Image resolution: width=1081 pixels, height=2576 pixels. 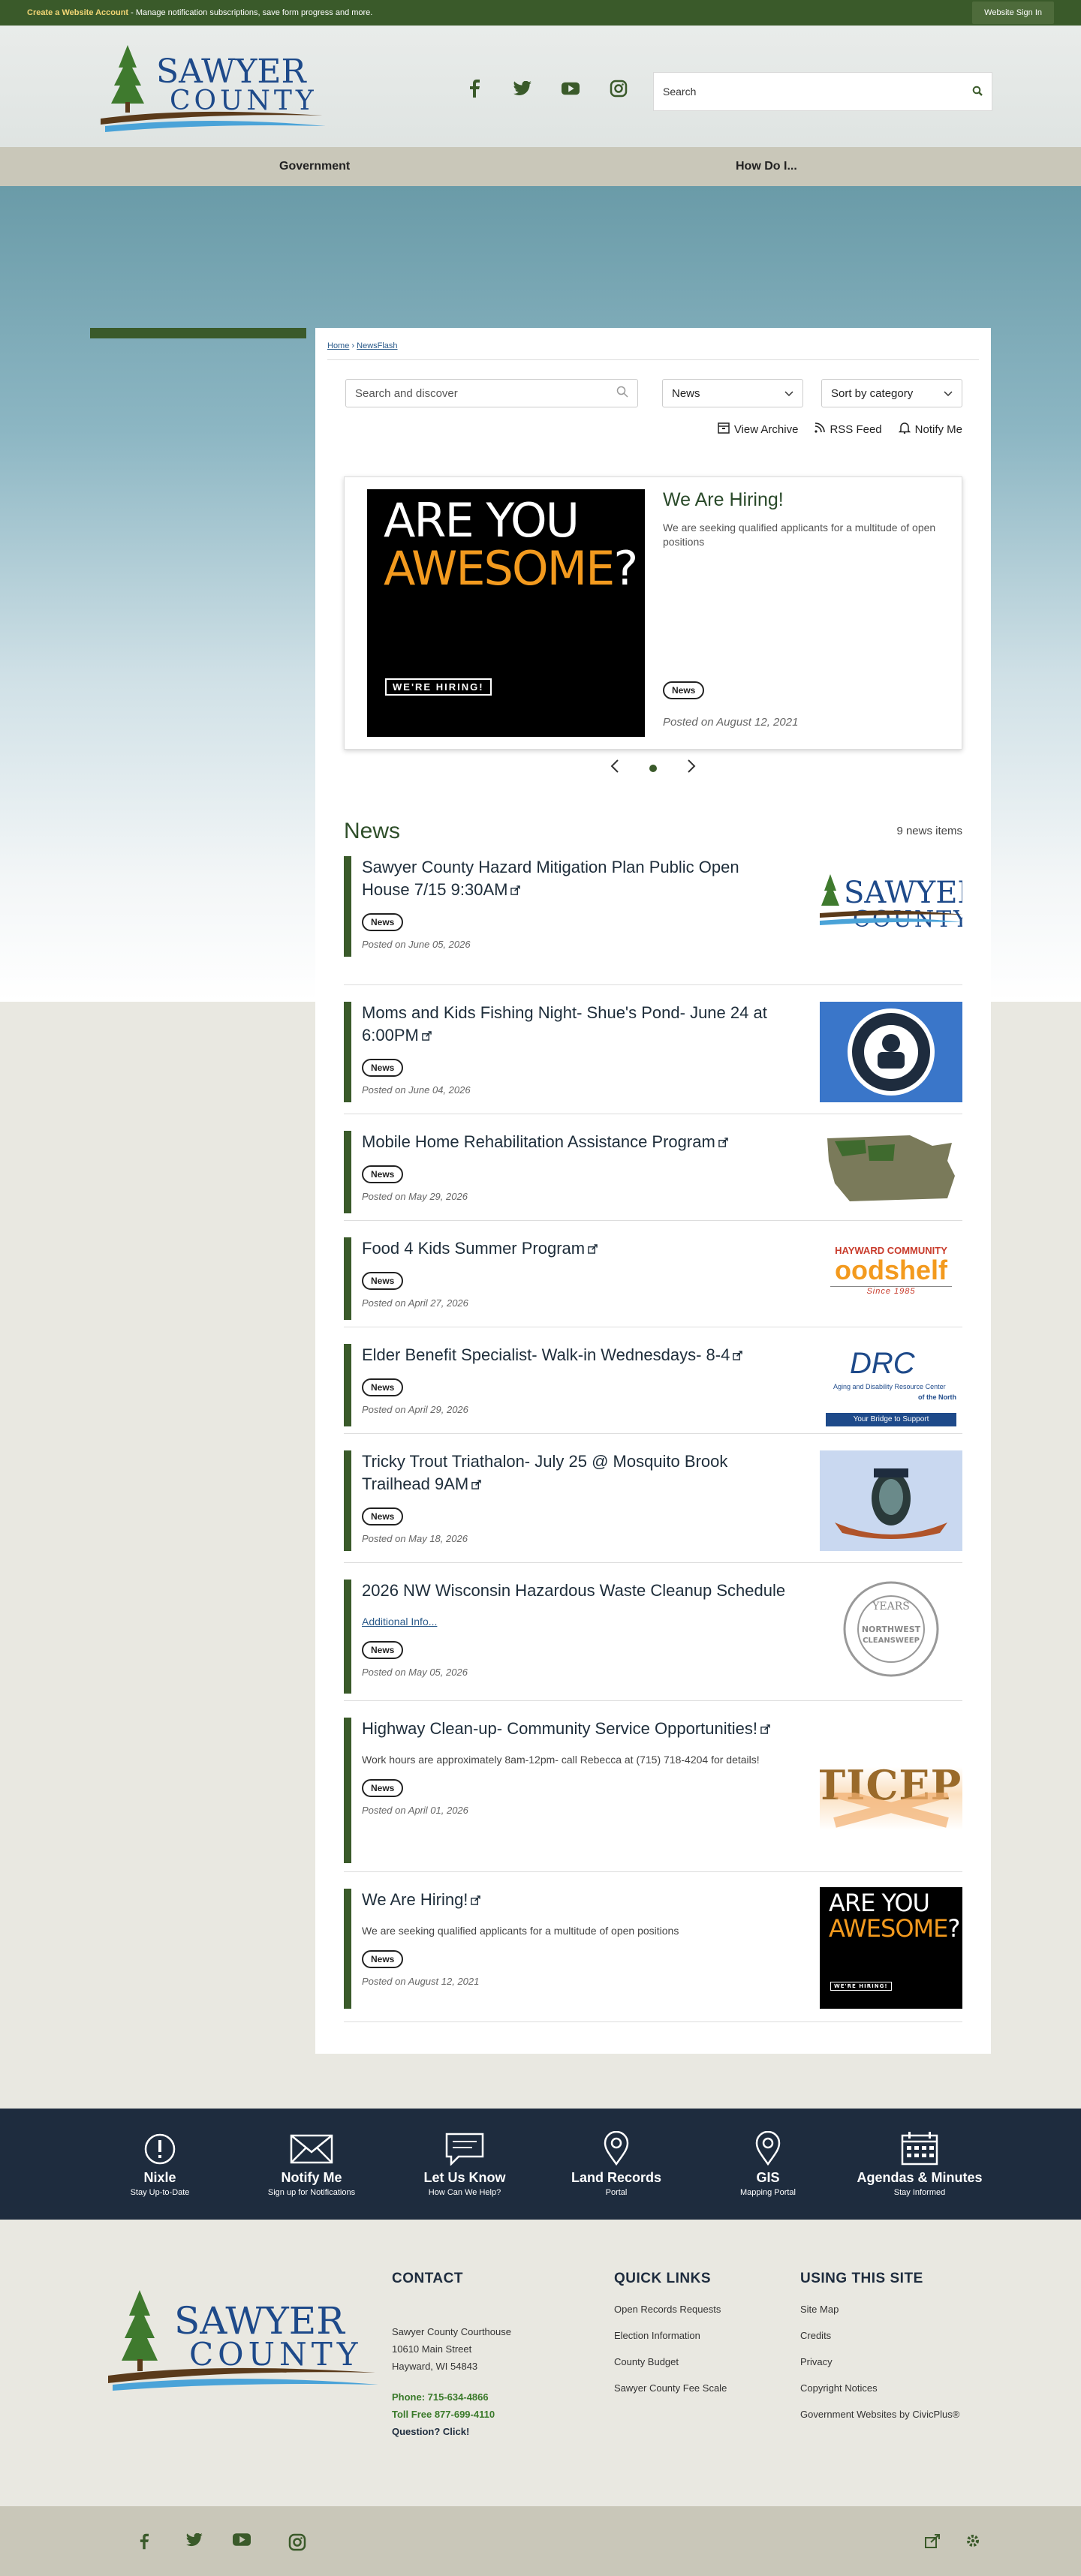 What do you see at coordinates (670, 2309) in the screenshot?
I see `footer-link: Open Records Requests` at bounding box center [670, 2309].